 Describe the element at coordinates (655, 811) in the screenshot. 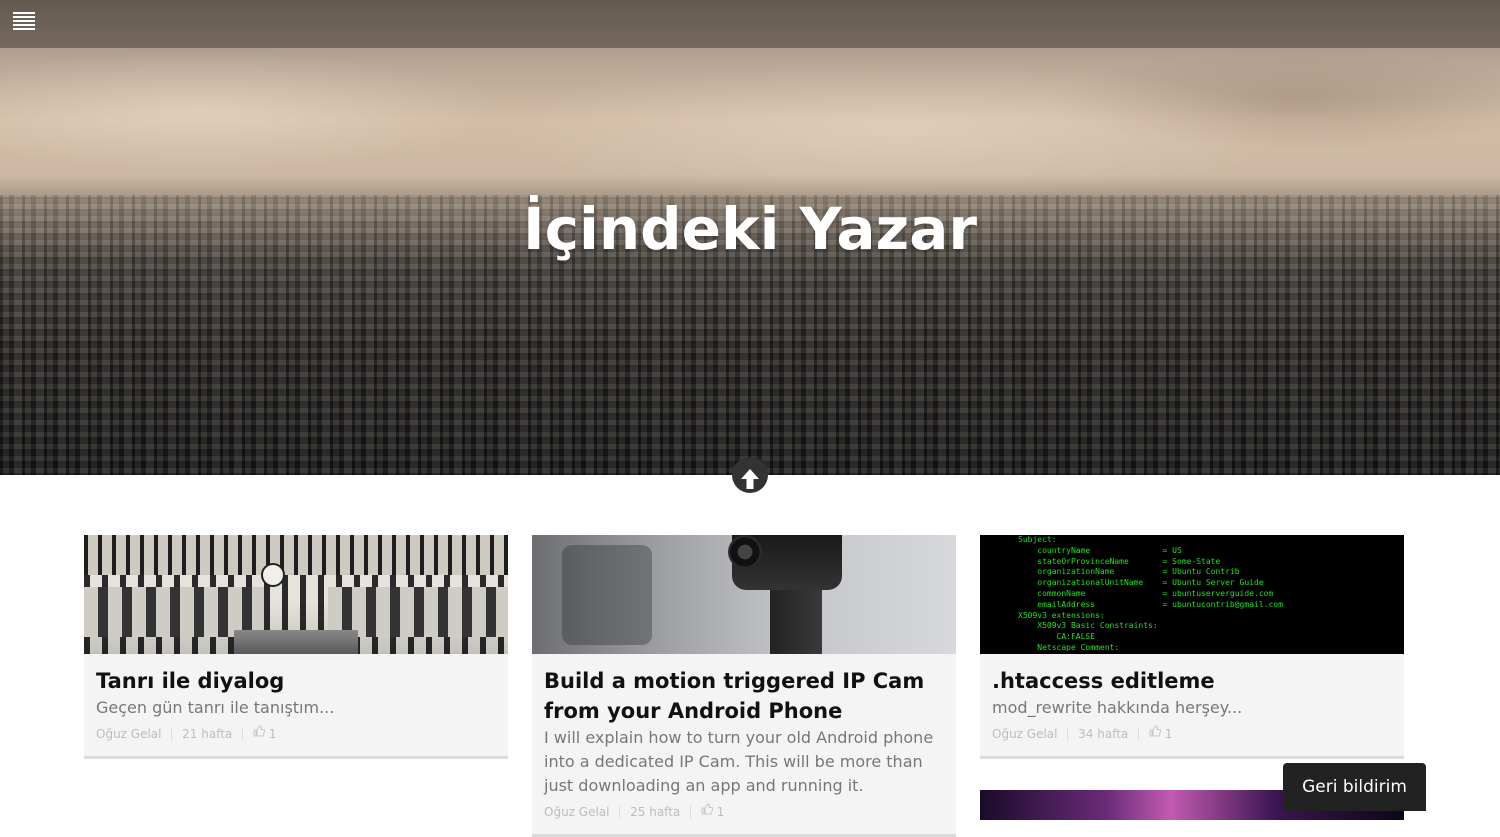

I see `post-age: 25 hafta` at that location.